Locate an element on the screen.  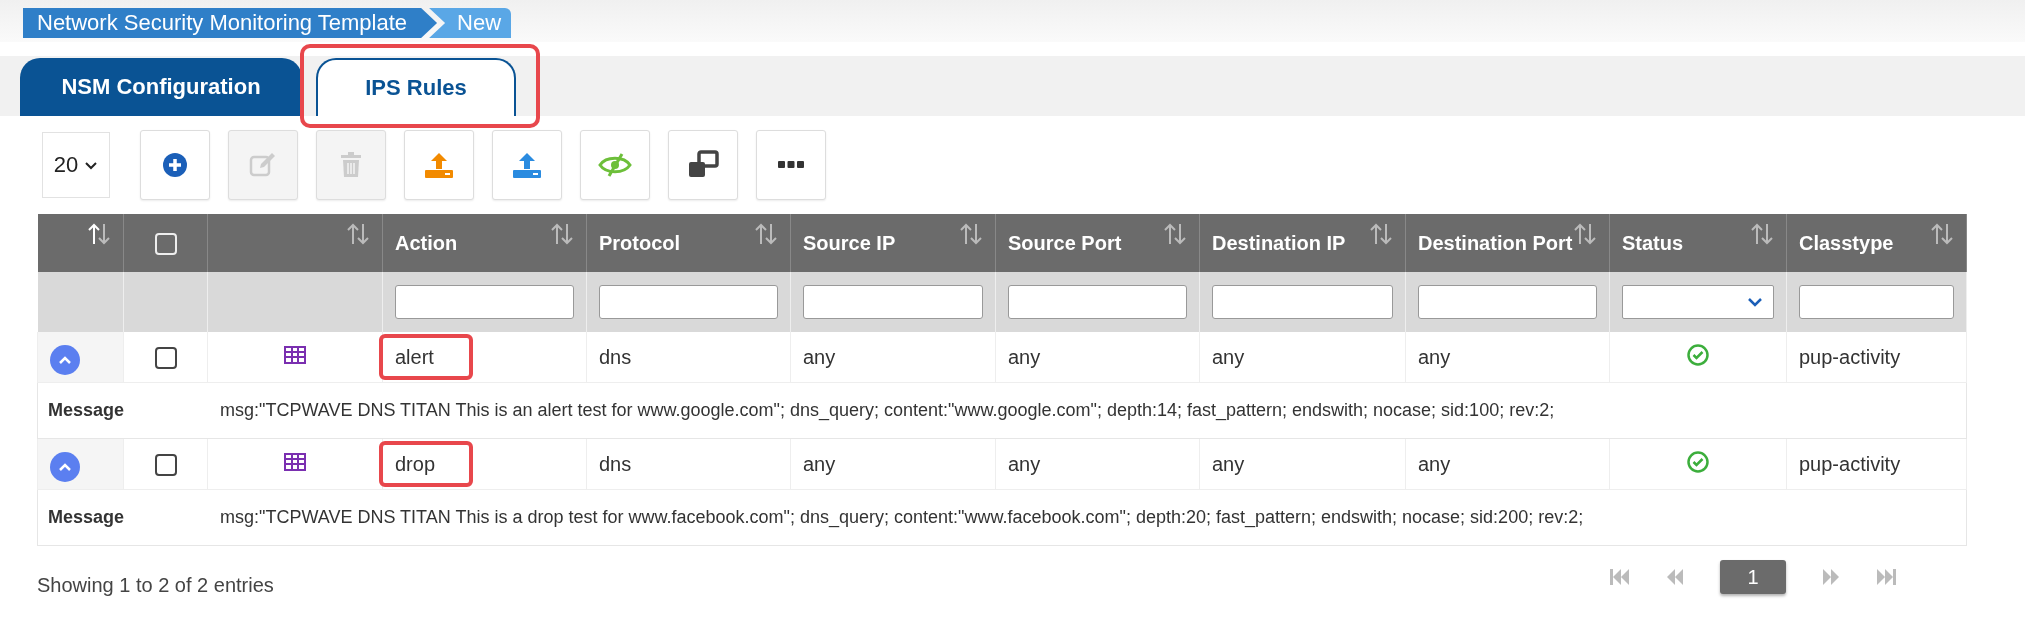
first-page-icon is located at coordinates (1620, 577).